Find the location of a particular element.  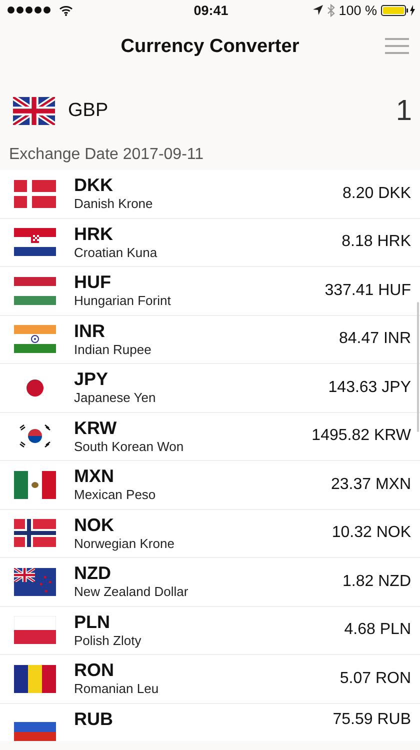

currency-row: HRK Croatian Kuna 8.18 HRK is located at coordinates (210, 242).